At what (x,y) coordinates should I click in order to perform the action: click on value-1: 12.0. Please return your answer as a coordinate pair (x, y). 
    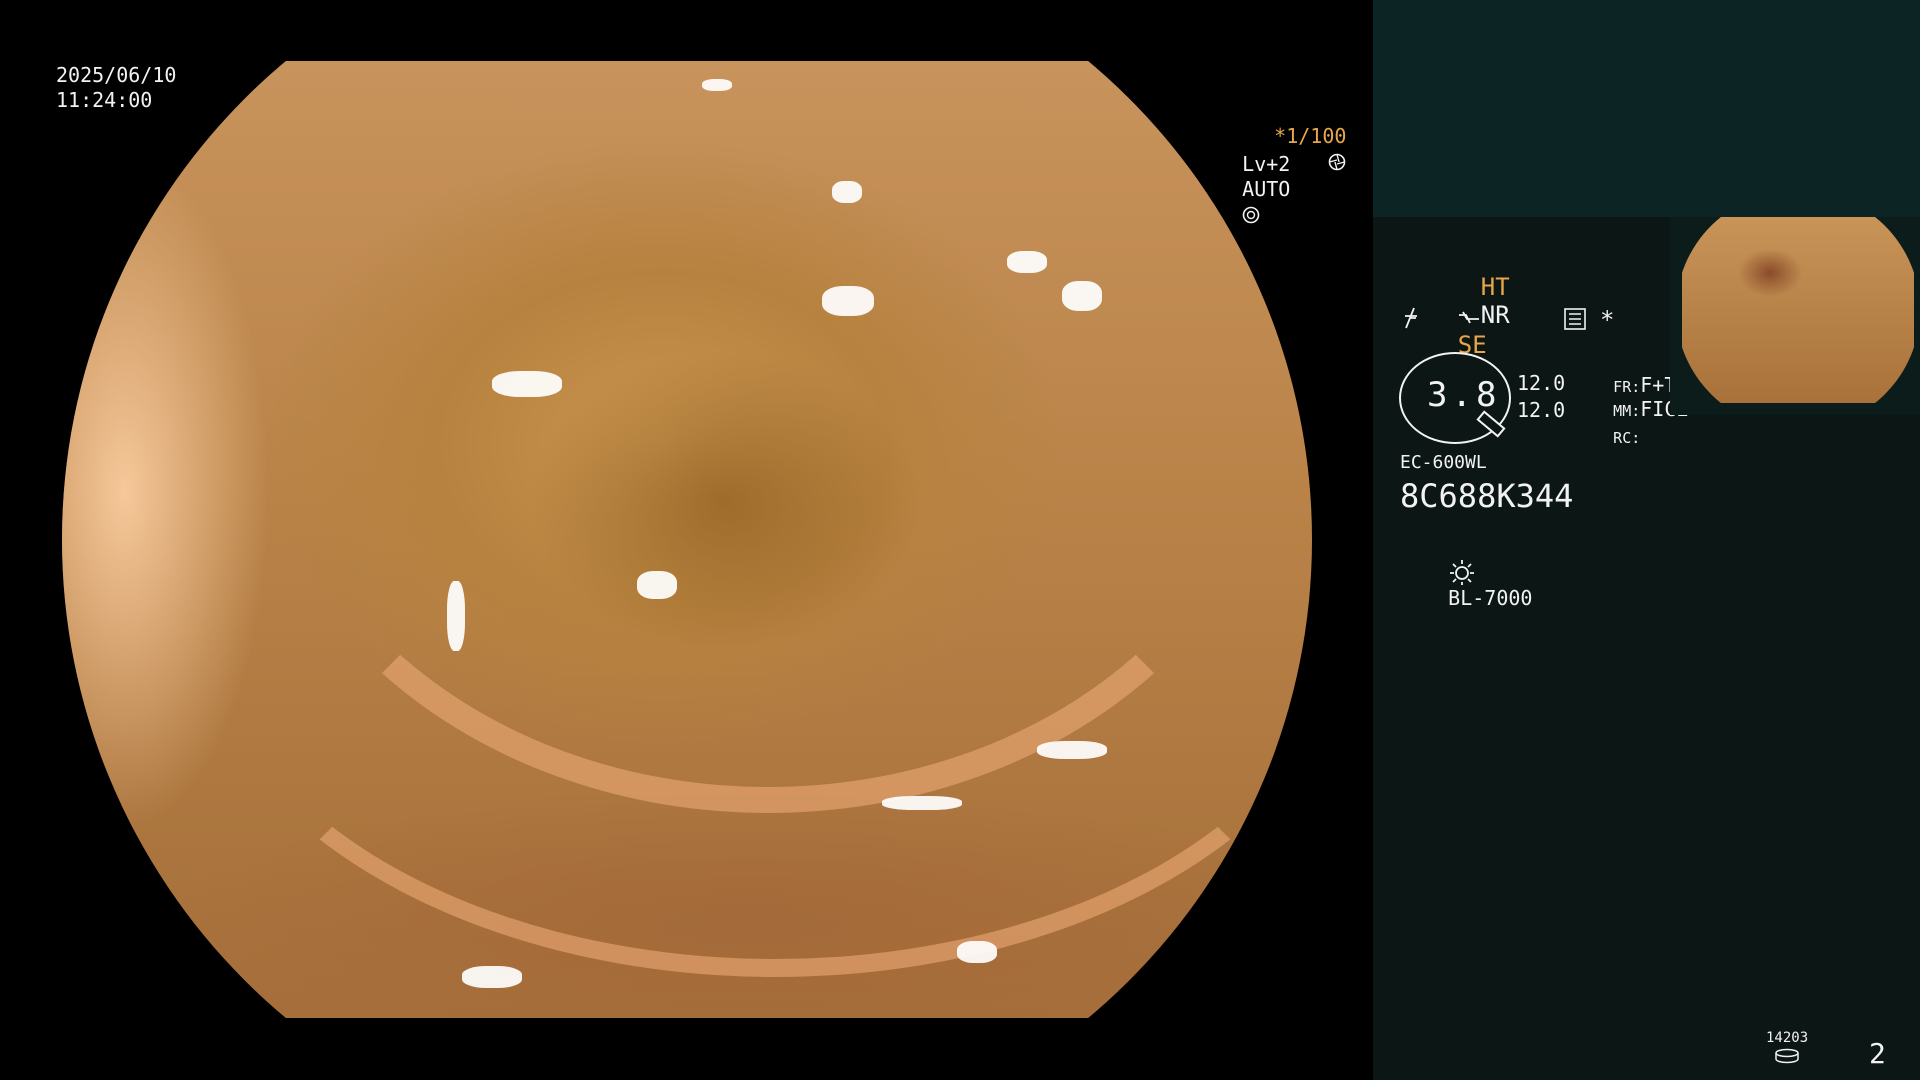
    Looking at the image, I should click on (1541, 383).